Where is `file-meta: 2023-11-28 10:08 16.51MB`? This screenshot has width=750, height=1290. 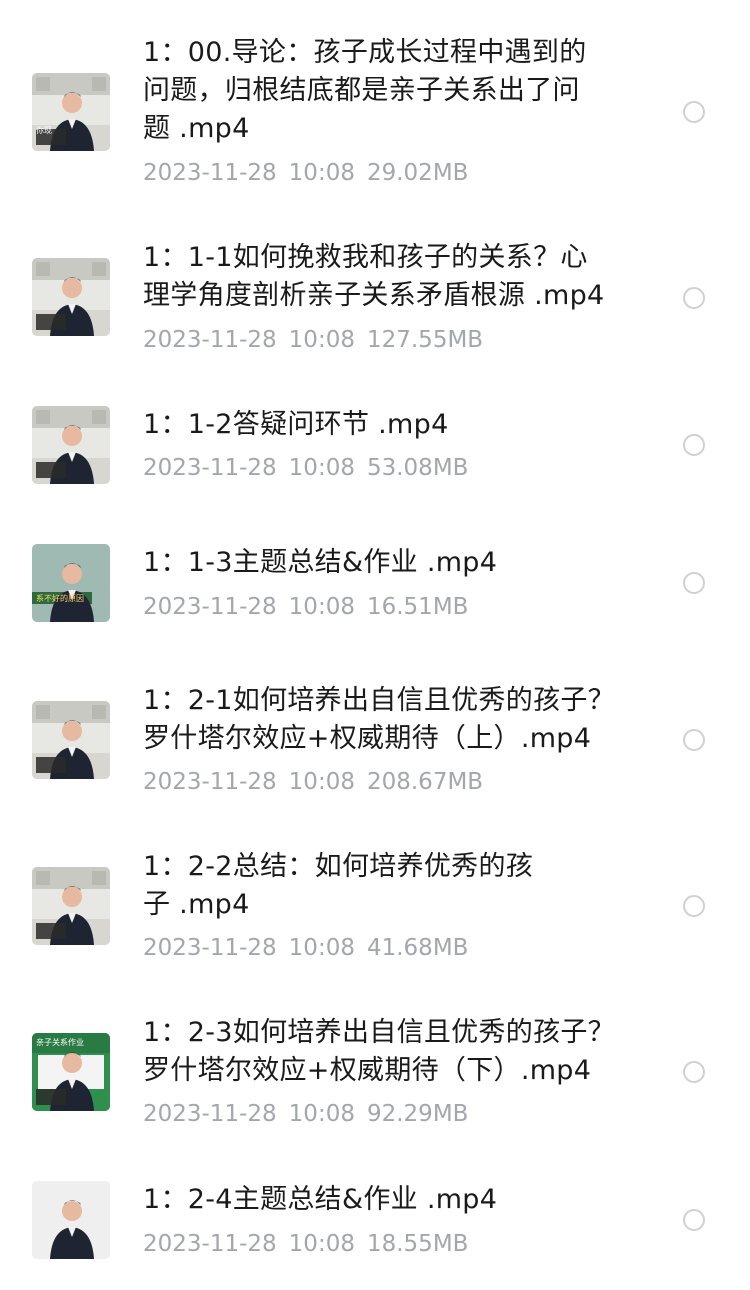 file-meta: 2023-11-28 10:08 16.51MB is located at coordinates (305, 607).